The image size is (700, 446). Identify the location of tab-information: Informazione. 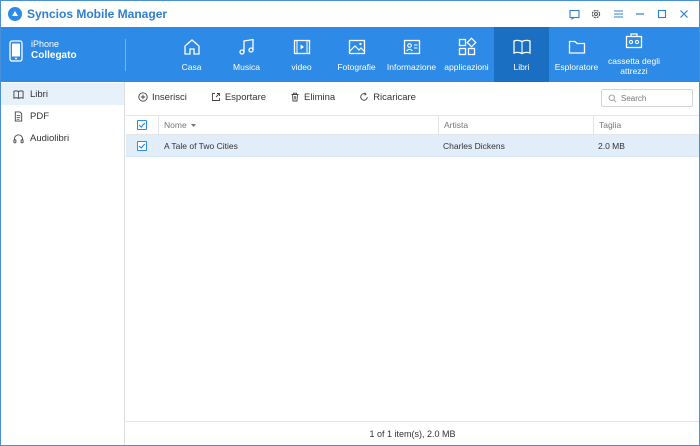
(411, 54).